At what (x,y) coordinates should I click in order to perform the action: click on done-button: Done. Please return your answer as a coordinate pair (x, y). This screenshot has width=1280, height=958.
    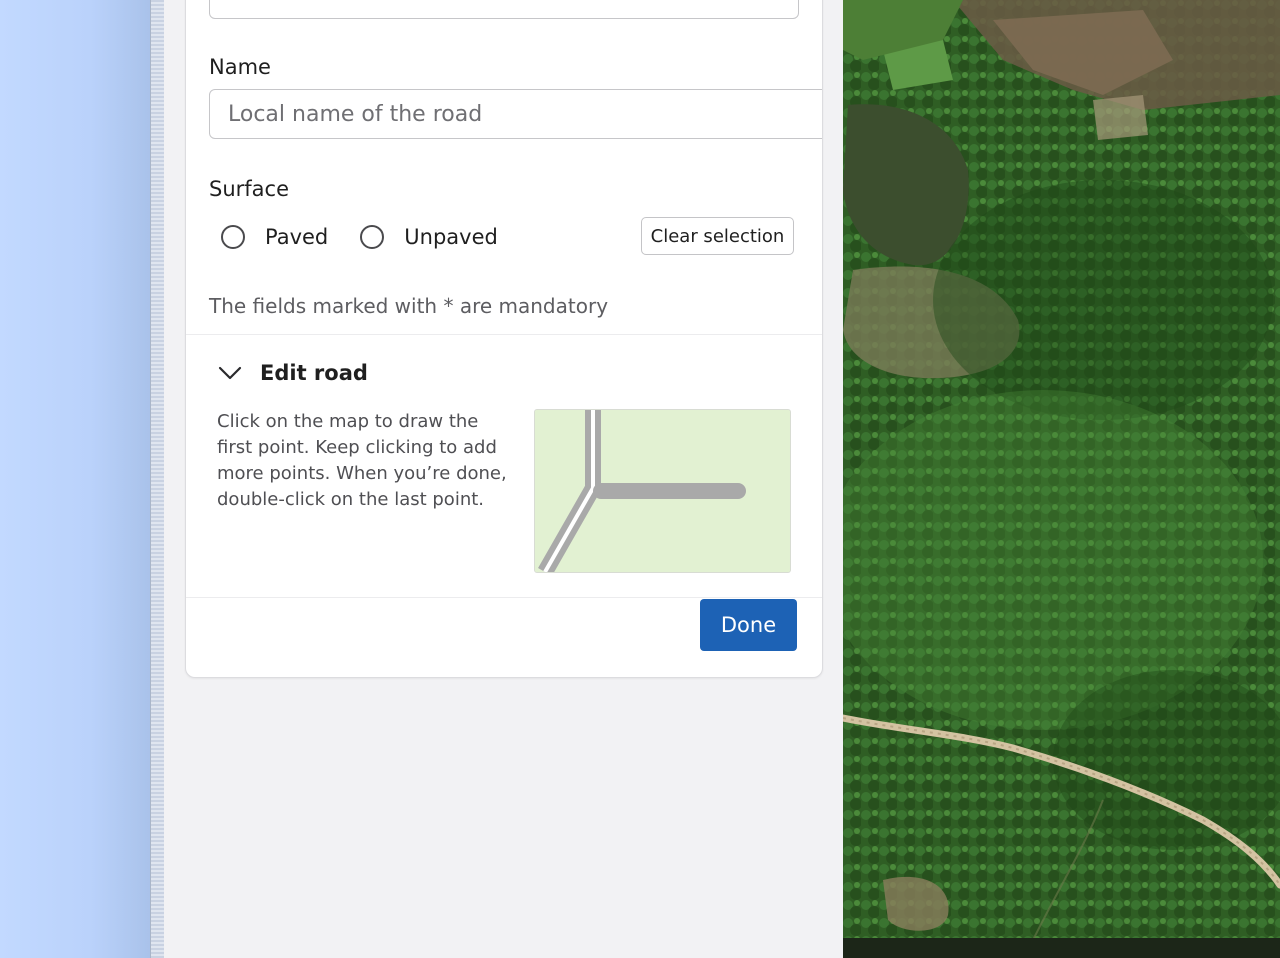
    Looking at the image, I should click on (748, 625).